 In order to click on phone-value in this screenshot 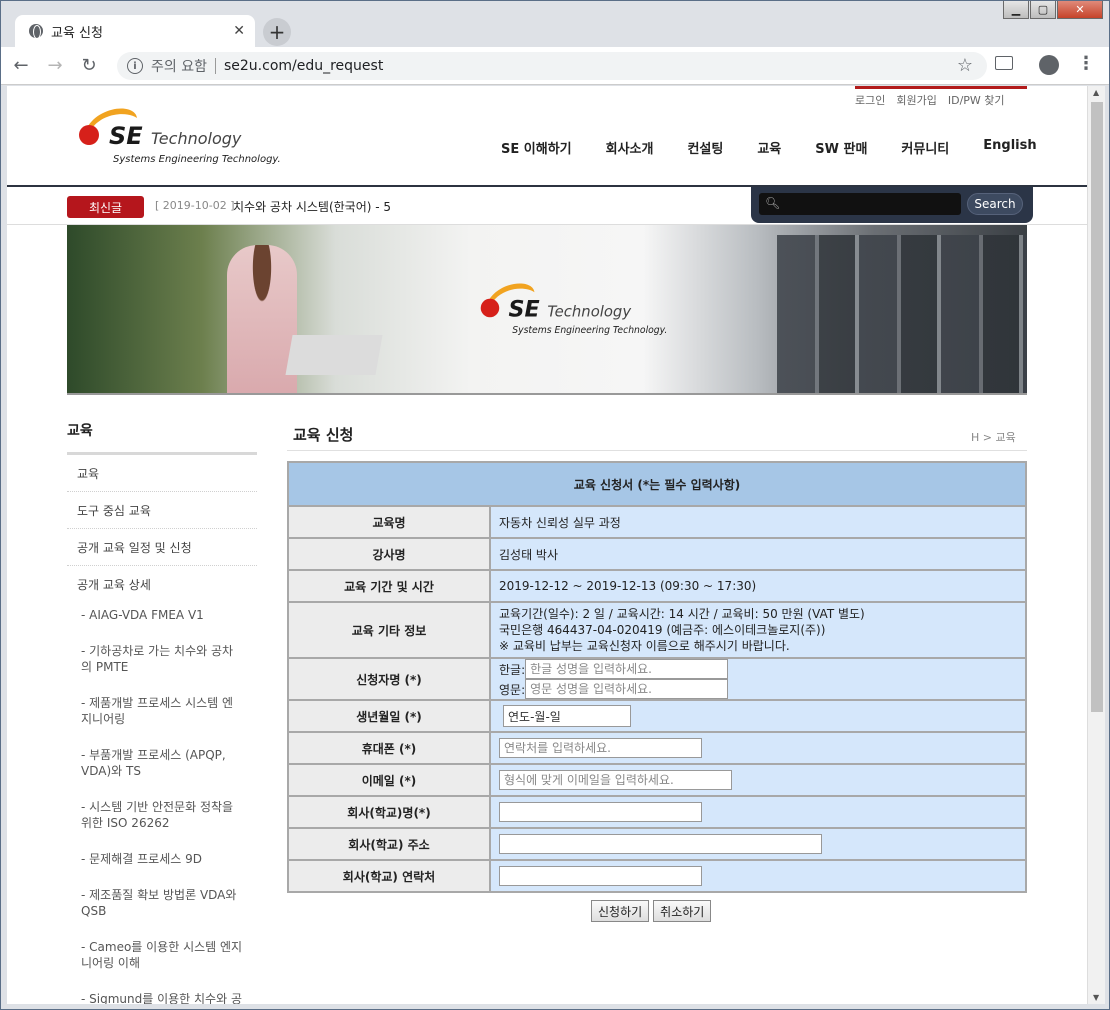, I will do `click(758, 748)`.